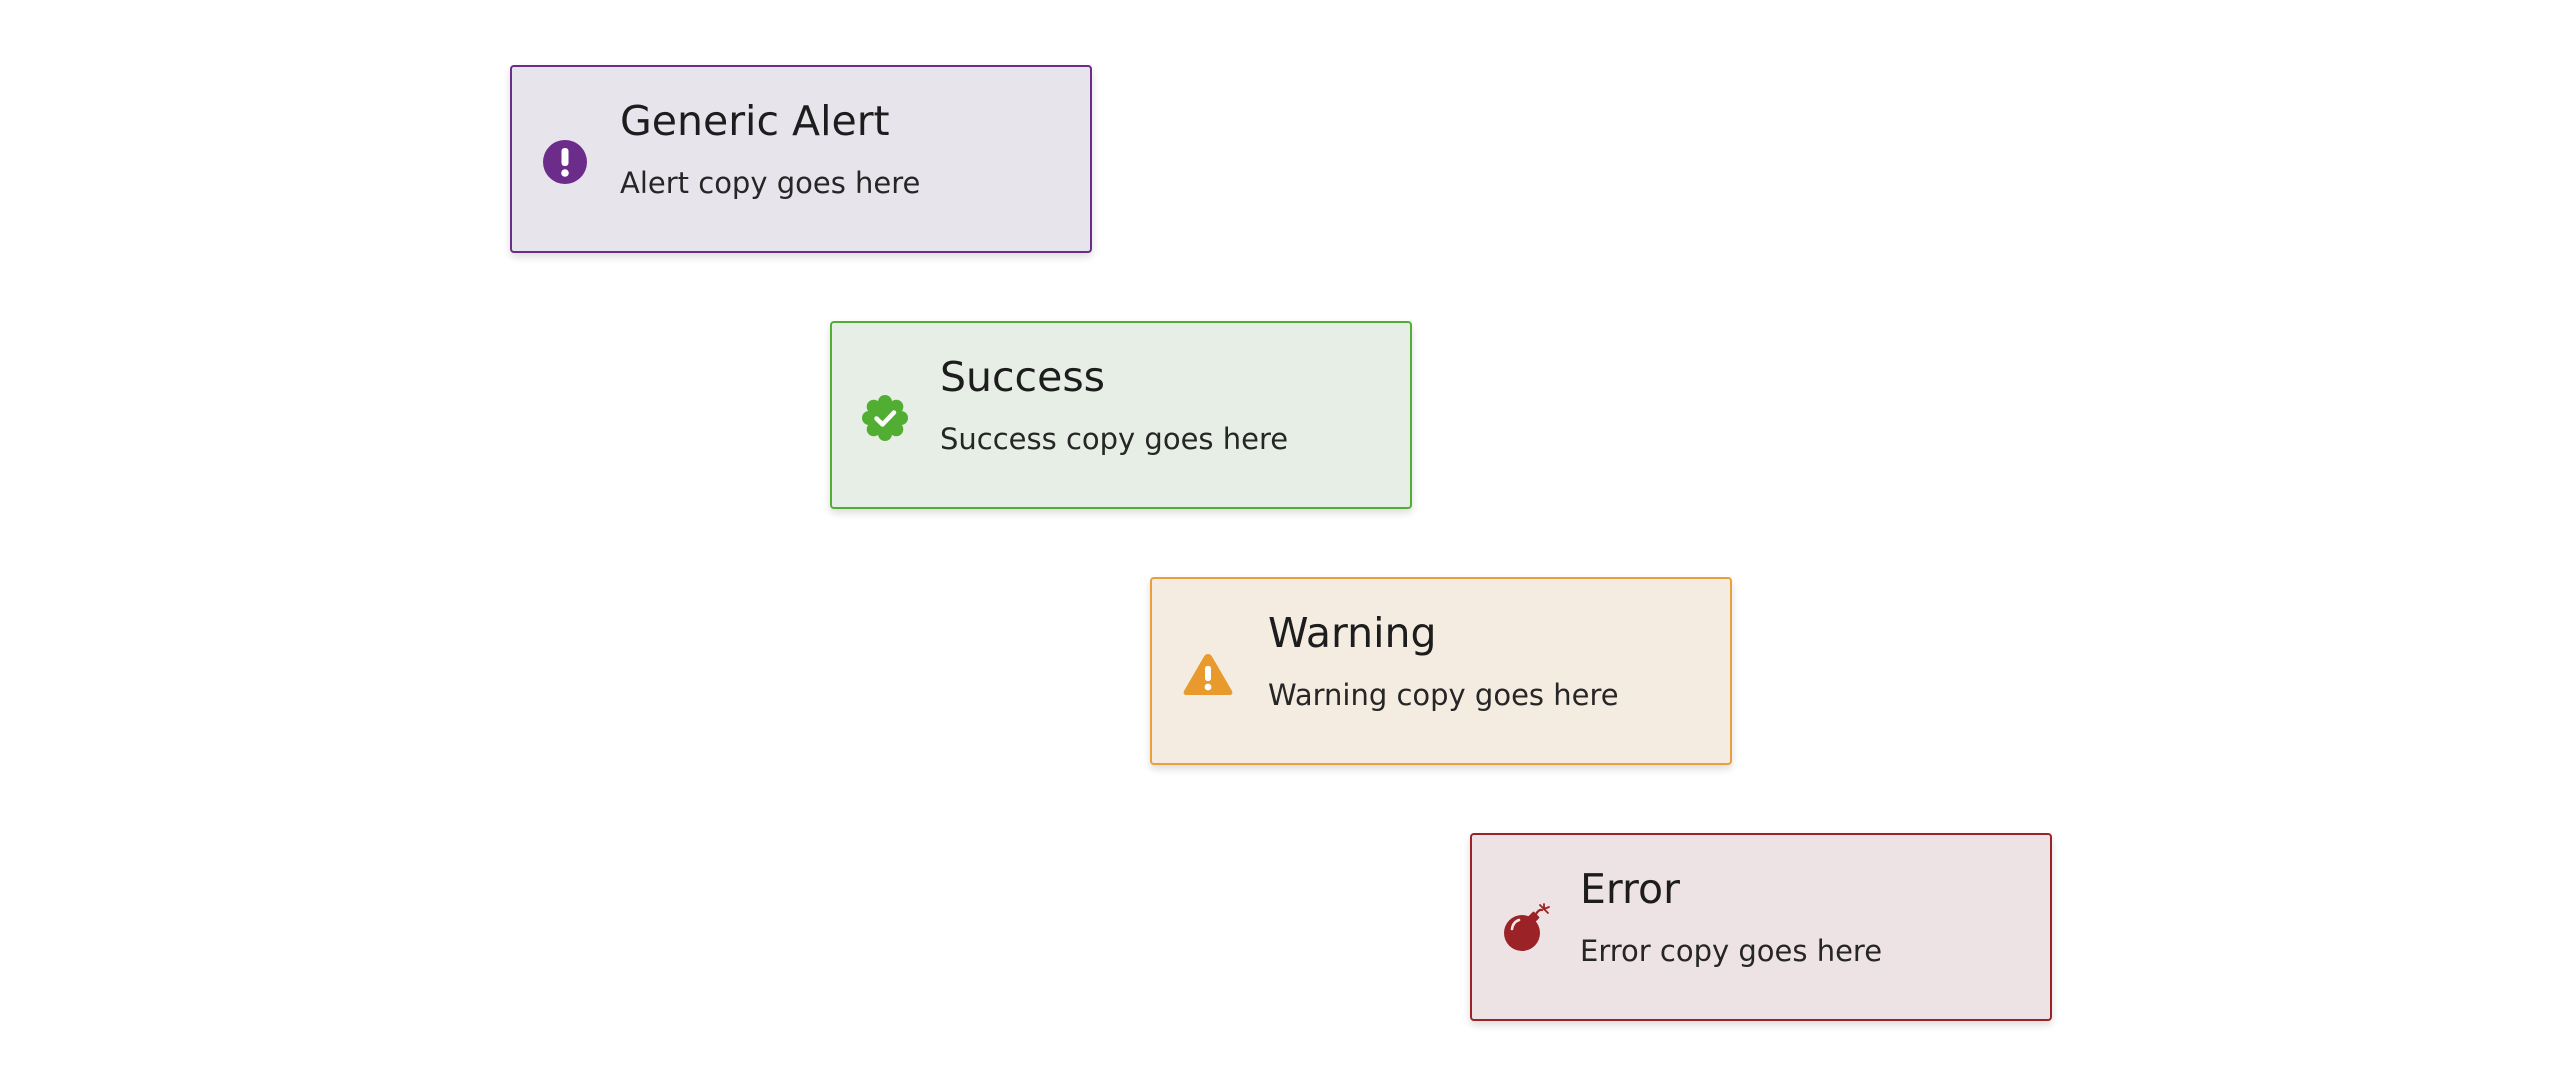 This screenshot has width=2560, height=1088. I want to click on alert-copy: Success copy goes here, so click(1114, 439).